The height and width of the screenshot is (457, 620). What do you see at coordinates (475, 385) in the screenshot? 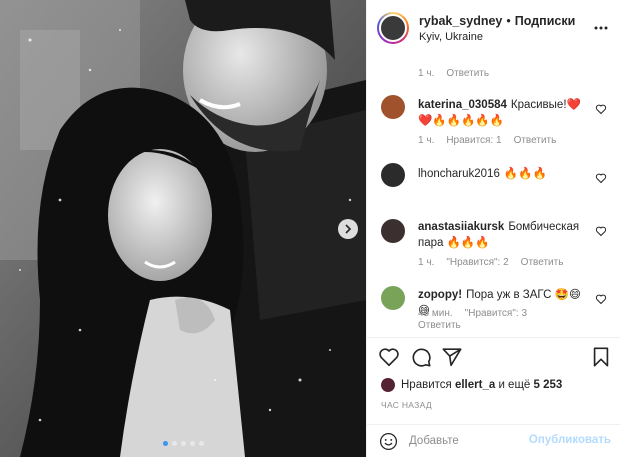
I see `liker-username: ellert_a` at bounding box center [475, 385].